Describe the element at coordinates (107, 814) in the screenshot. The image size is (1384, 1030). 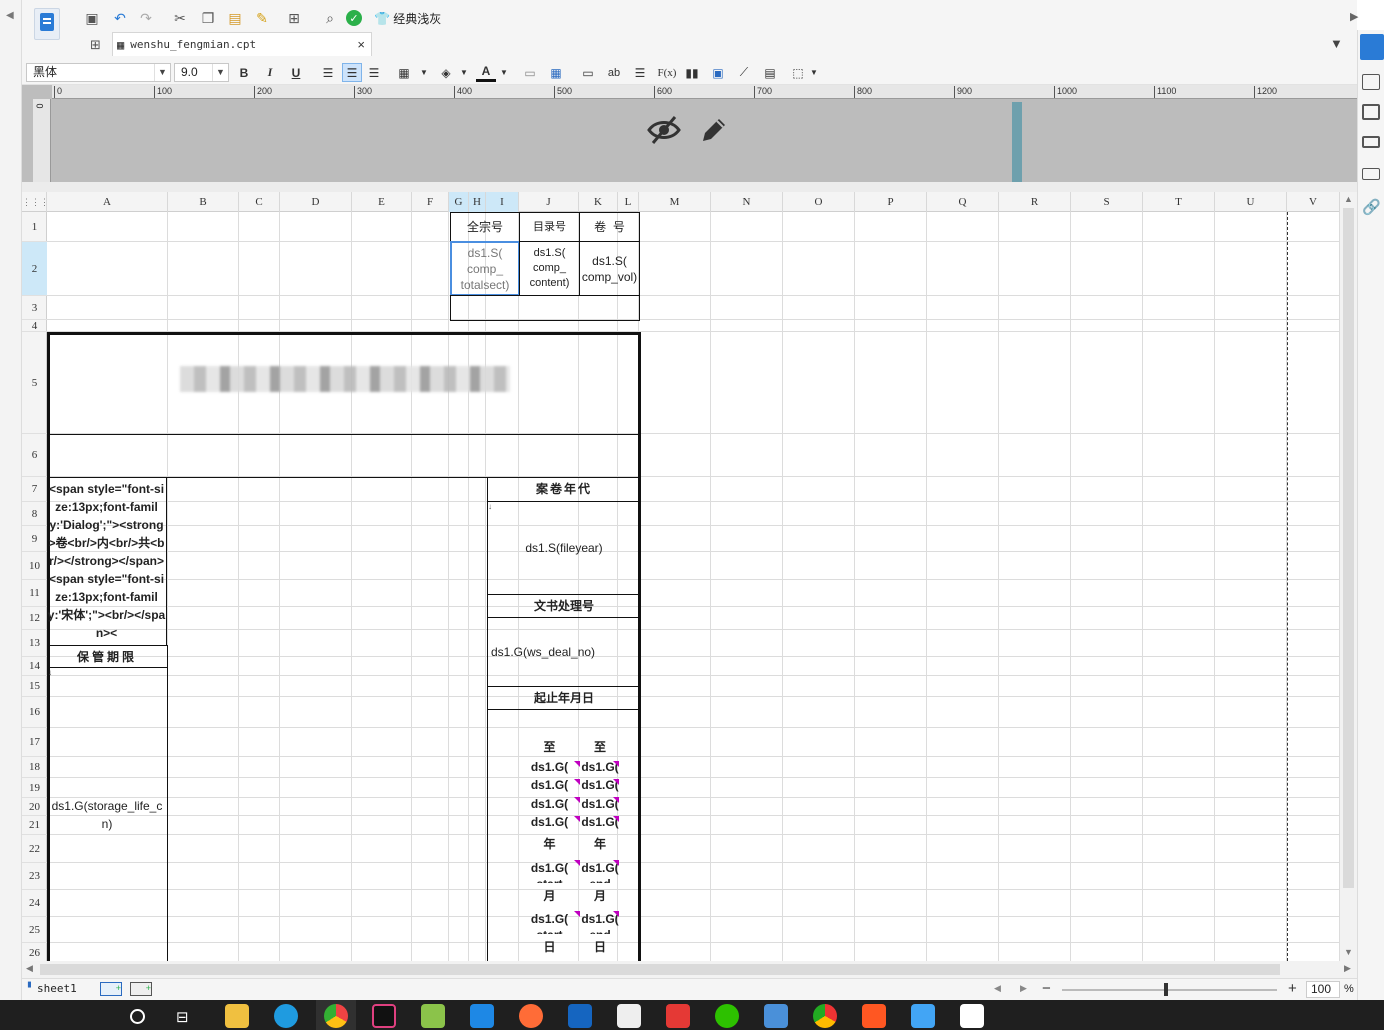
I see `cell-A14: ds1.G(storage_life_cn)` at that location.